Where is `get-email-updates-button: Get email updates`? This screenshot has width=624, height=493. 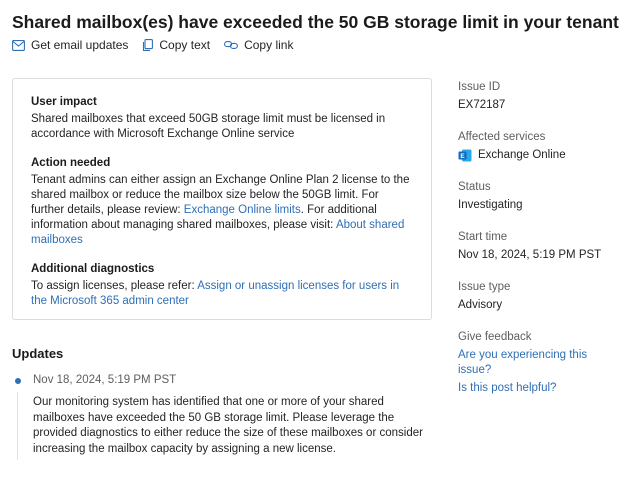 get-email-updates-button: Get email updates is located at coordinates (70, 45).